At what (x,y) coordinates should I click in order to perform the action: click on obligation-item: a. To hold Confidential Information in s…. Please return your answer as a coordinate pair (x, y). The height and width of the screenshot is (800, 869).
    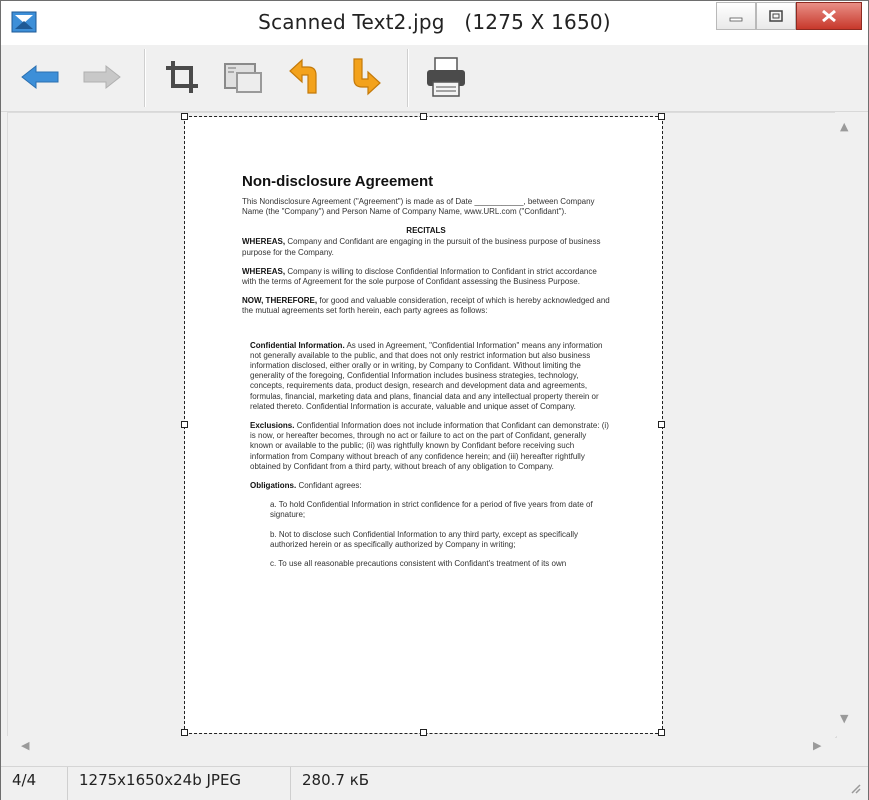
    Looking at the image, I should click on (431, 510).